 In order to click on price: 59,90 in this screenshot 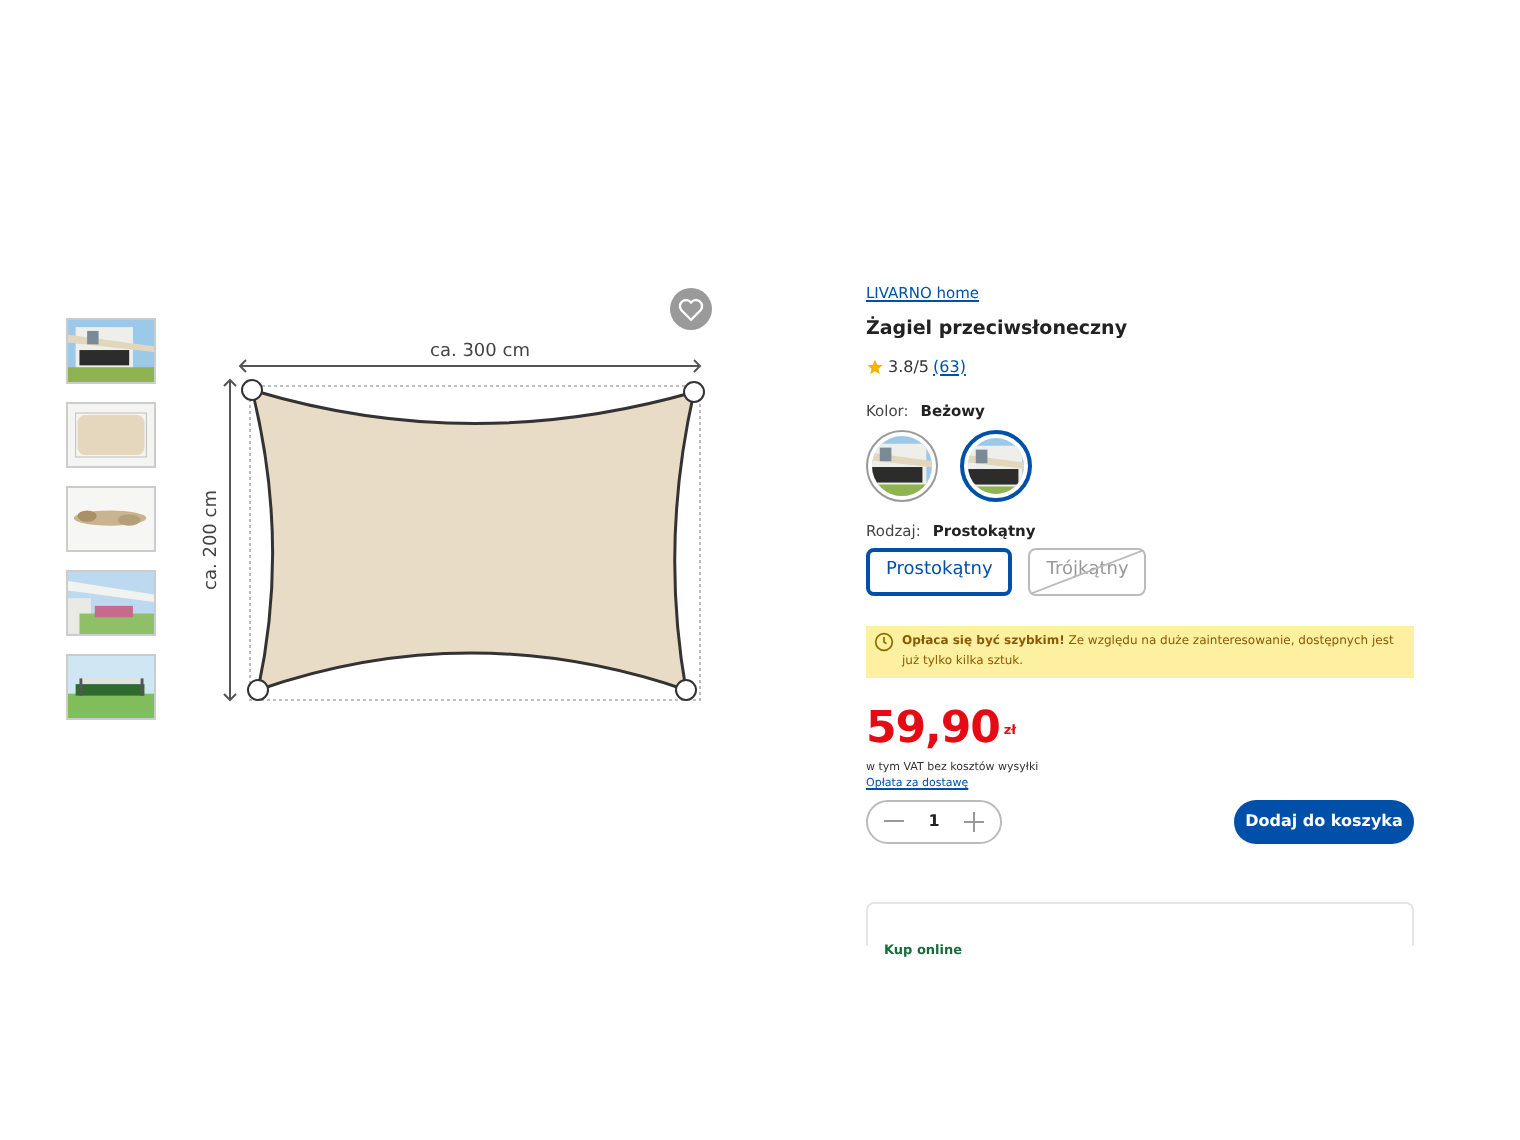, I will do `click(933, 730)`.